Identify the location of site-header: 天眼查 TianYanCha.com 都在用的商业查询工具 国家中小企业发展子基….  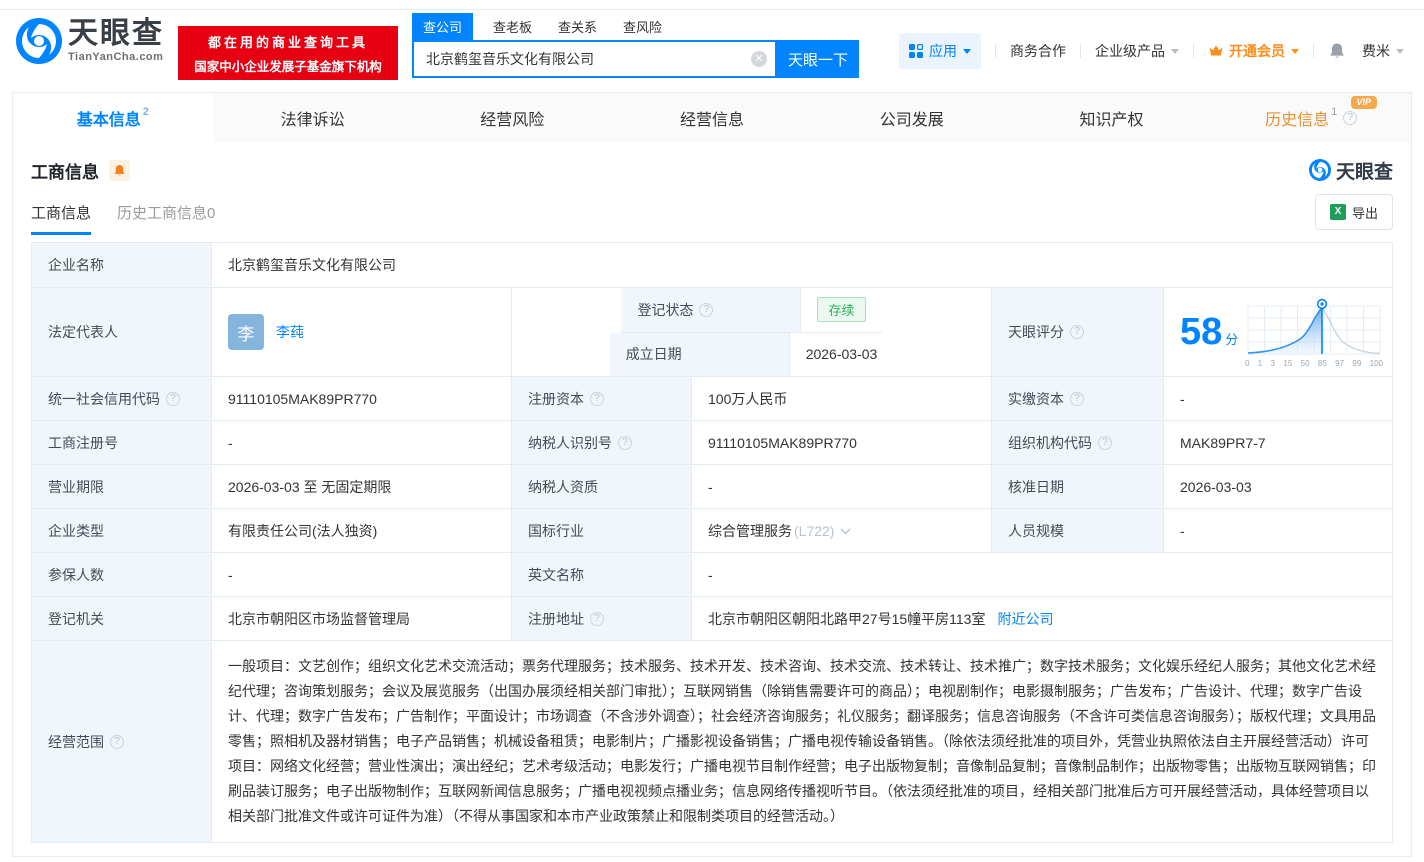
(712, 51).